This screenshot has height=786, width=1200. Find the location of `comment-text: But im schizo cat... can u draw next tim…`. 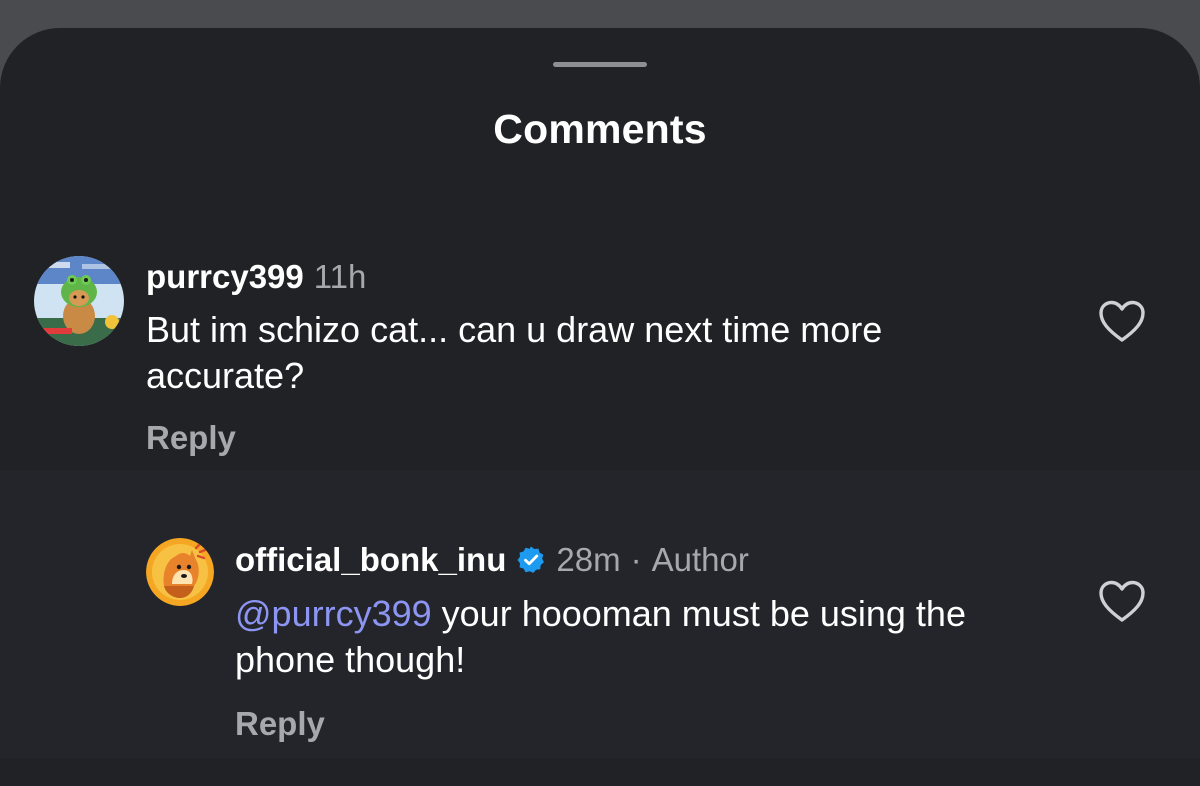

comment-text: But im schizo cat... can u draw next tim… is located at coordinates (514, 352).